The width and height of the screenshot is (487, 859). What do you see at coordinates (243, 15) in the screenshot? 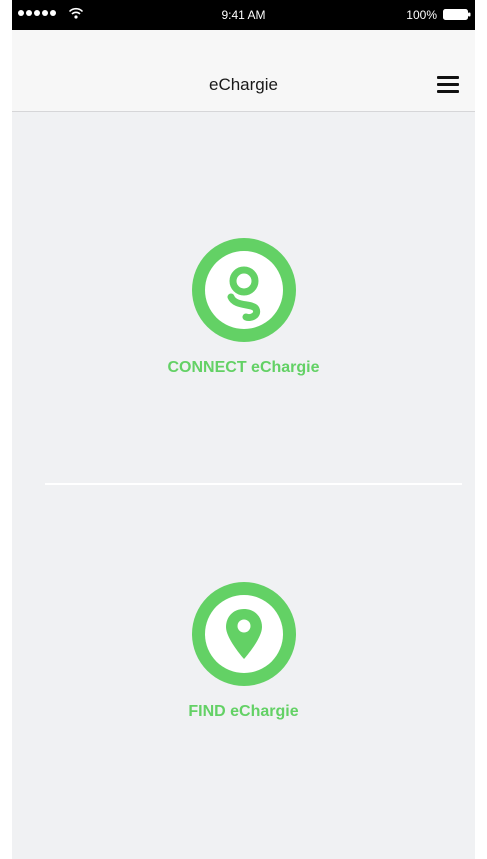
I see `status-bar: 9:41 AM 100%` at bounding box center [243, 15].